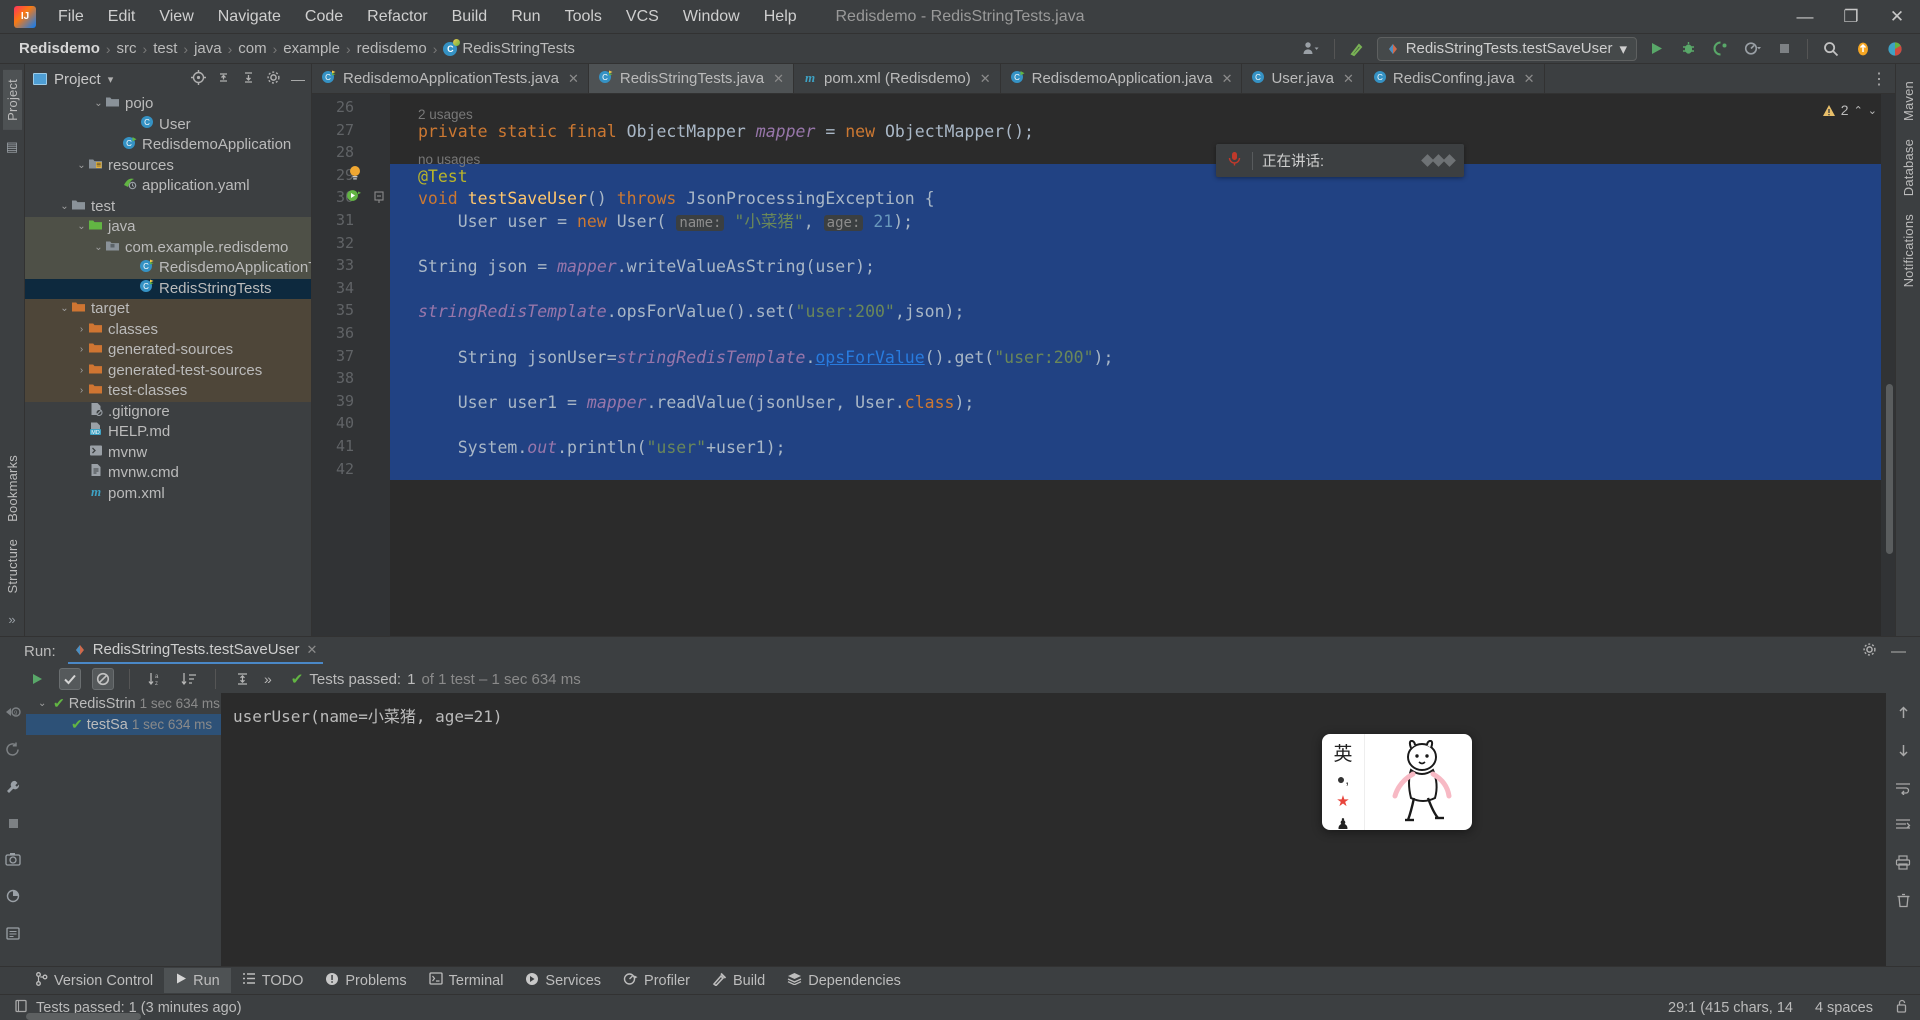 Image resolution: width=1920 pixels, height=1020 pixels. What do you see at coordinates (1784, 49) in the screenshot?
I see `stop-button` at bounding box center [1784, 49].